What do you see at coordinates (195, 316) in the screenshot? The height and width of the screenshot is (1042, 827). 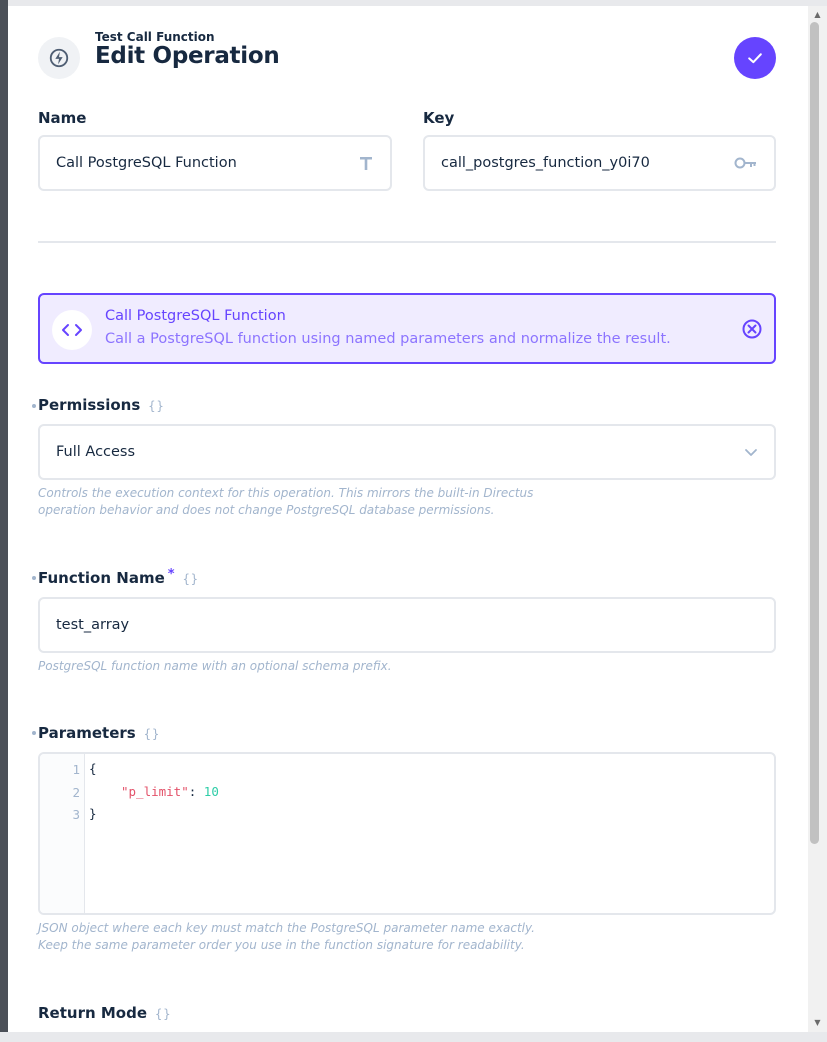 I see `operation-title: Call PostgreSQL Function` at bounding box center [195, 316].